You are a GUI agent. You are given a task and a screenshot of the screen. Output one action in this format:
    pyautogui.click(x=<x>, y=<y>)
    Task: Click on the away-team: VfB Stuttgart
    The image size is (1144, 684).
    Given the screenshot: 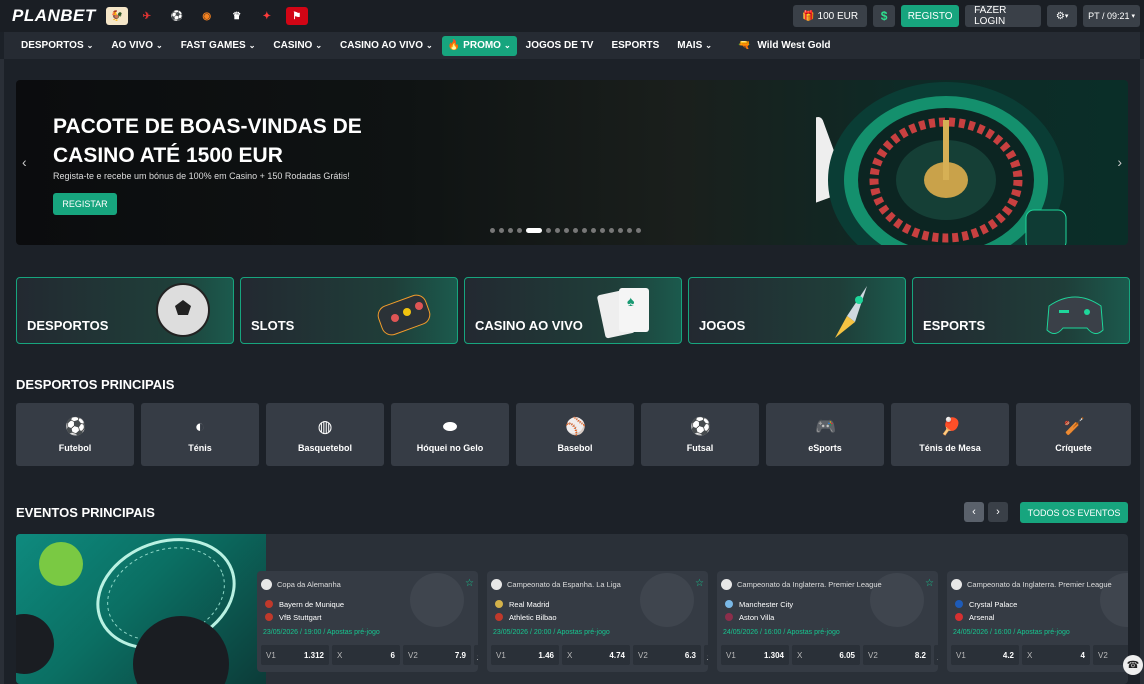 What is the action you would take?
    pyautogui.click(x=300, y=617)
    